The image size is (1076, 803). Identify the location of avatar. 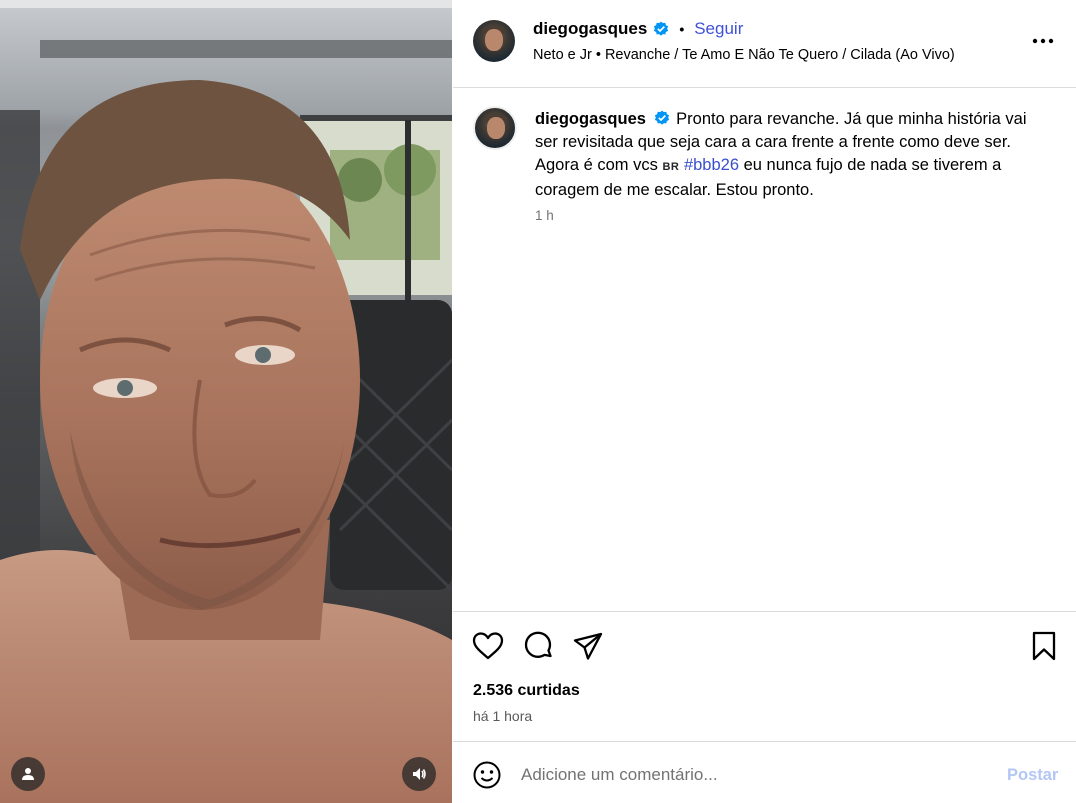
(494, 41).